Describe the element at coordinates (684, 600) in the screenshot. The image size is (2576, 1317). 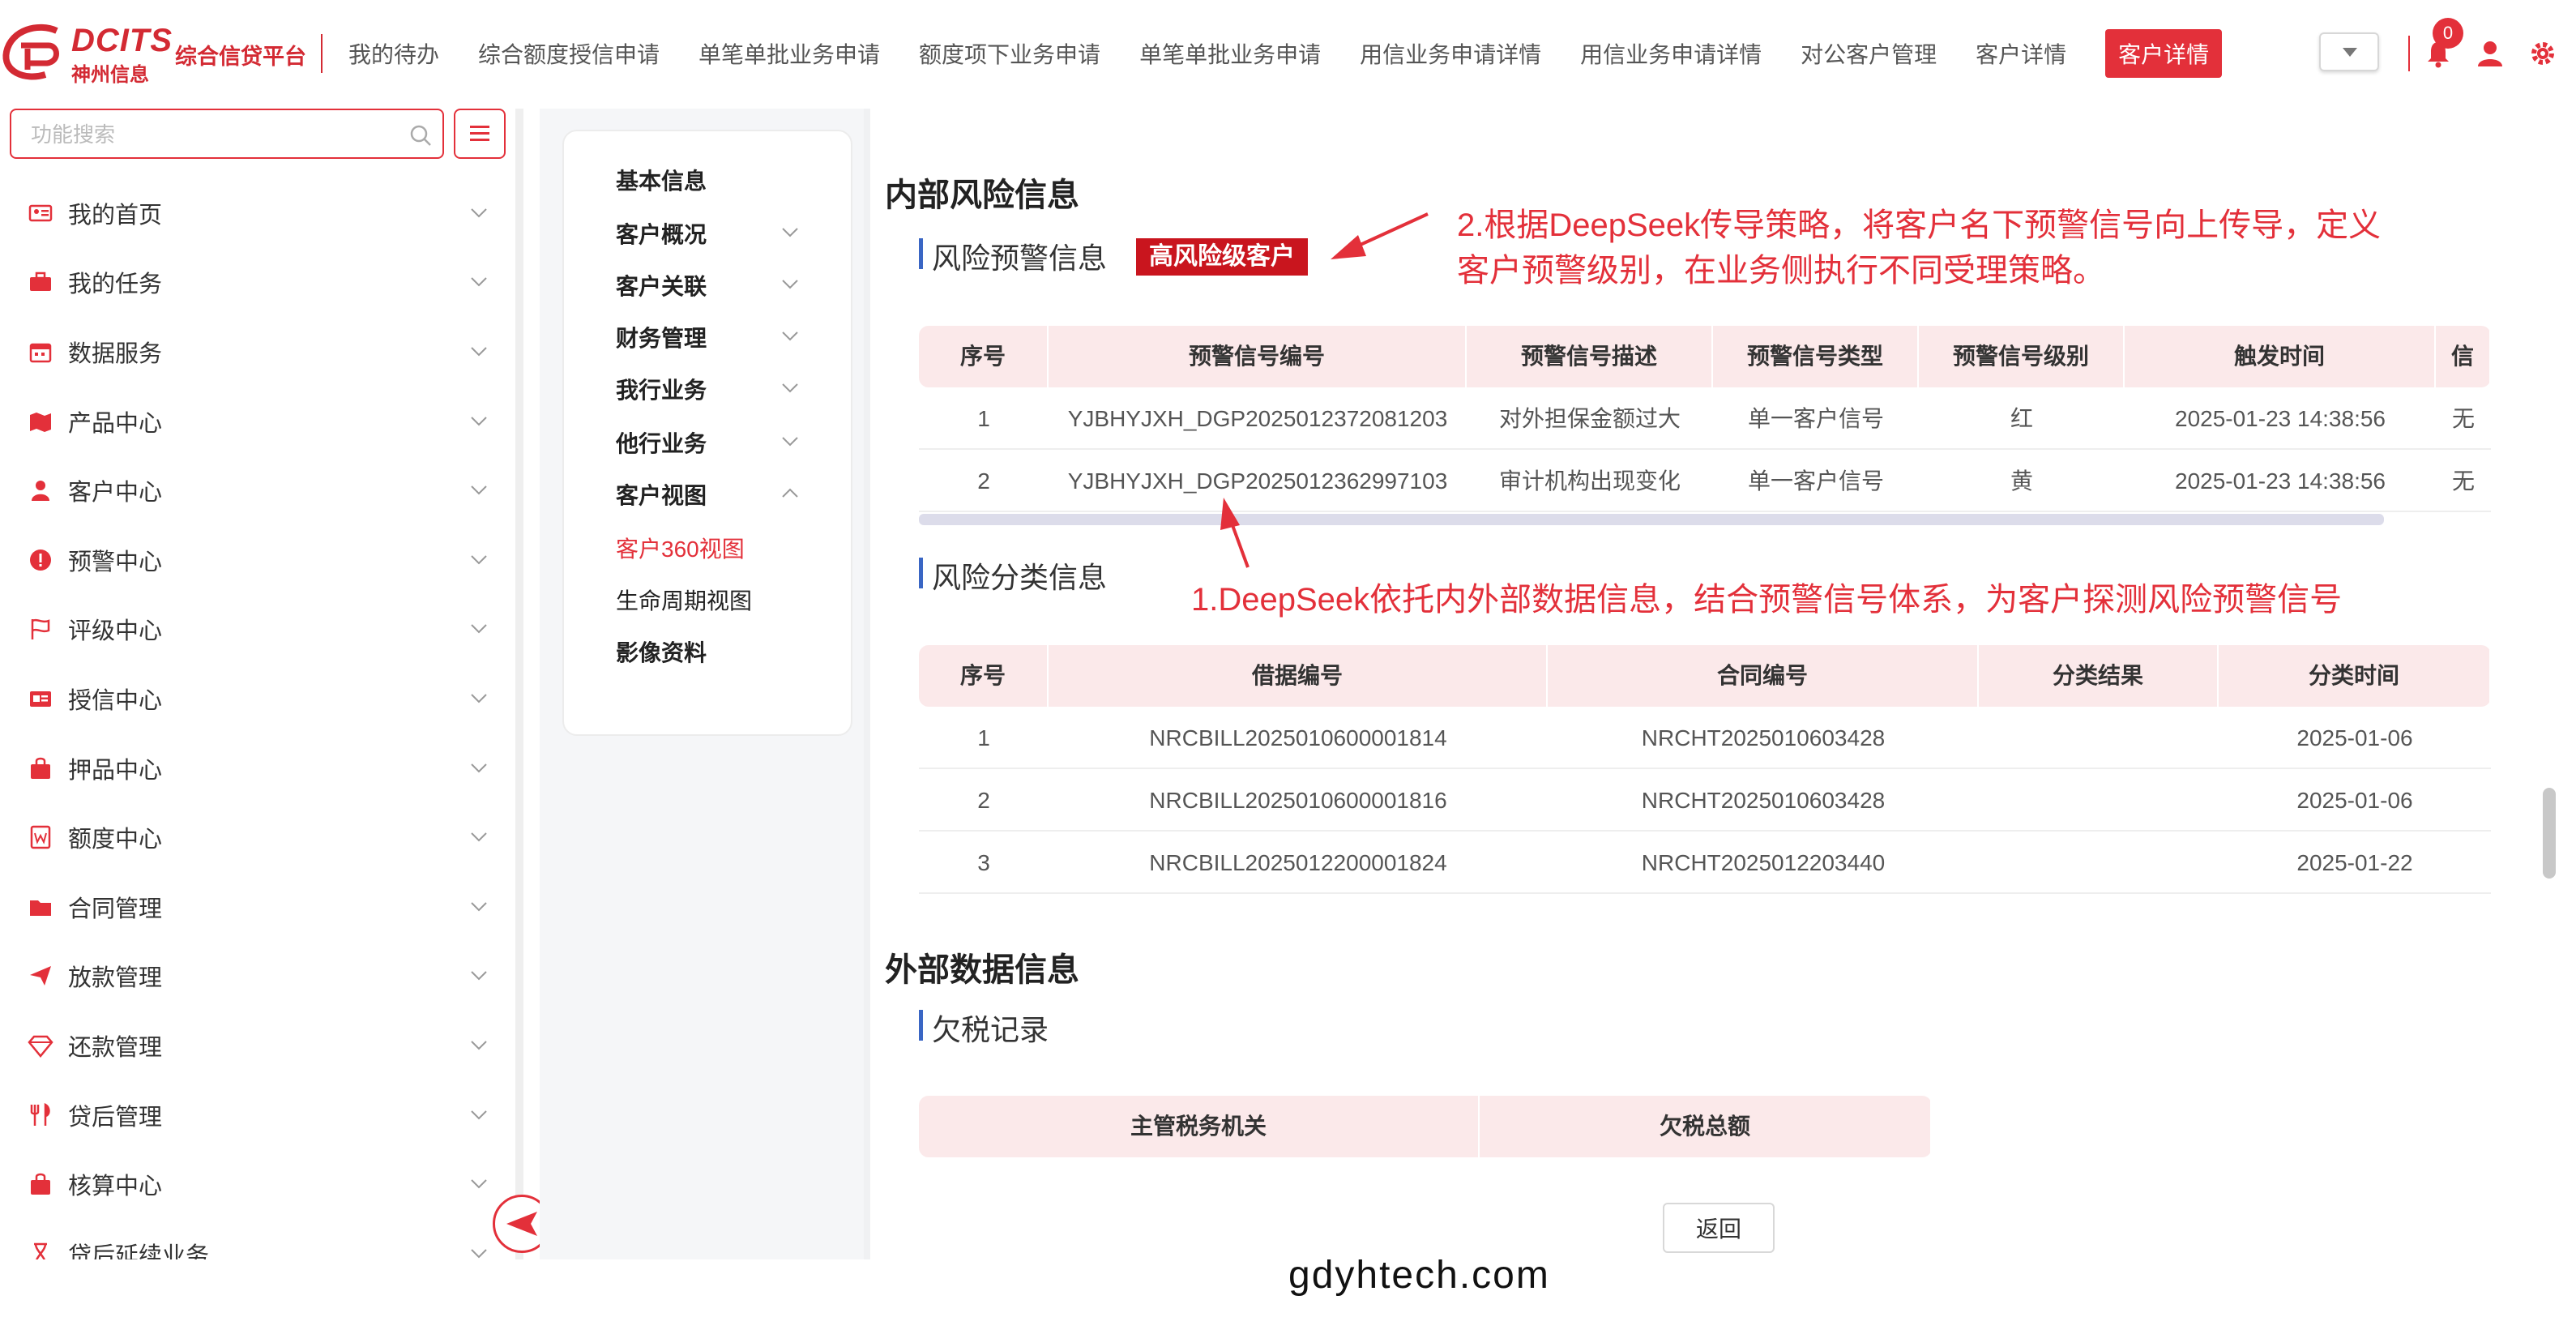
I see `subnav-item: 生命周期视图` at that location.